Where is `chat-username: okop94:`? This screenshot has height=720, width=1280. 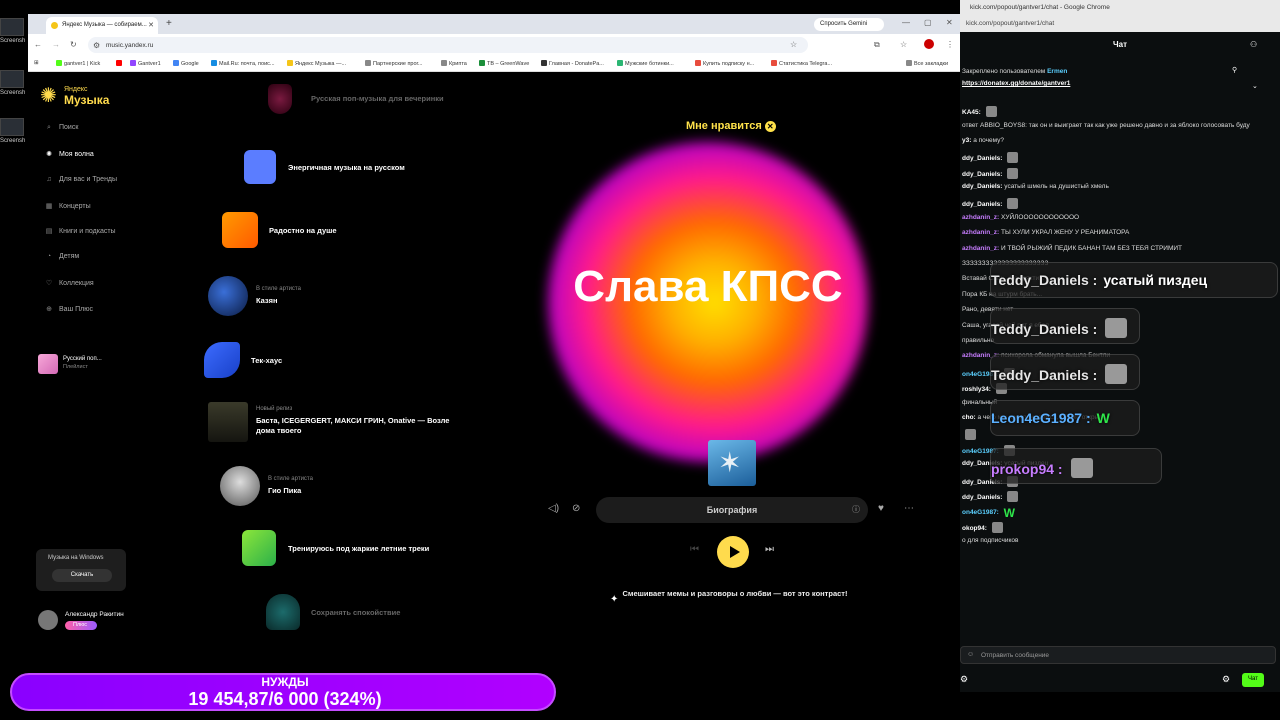 chat-username: okop94: is located at coordinates (974, 528).